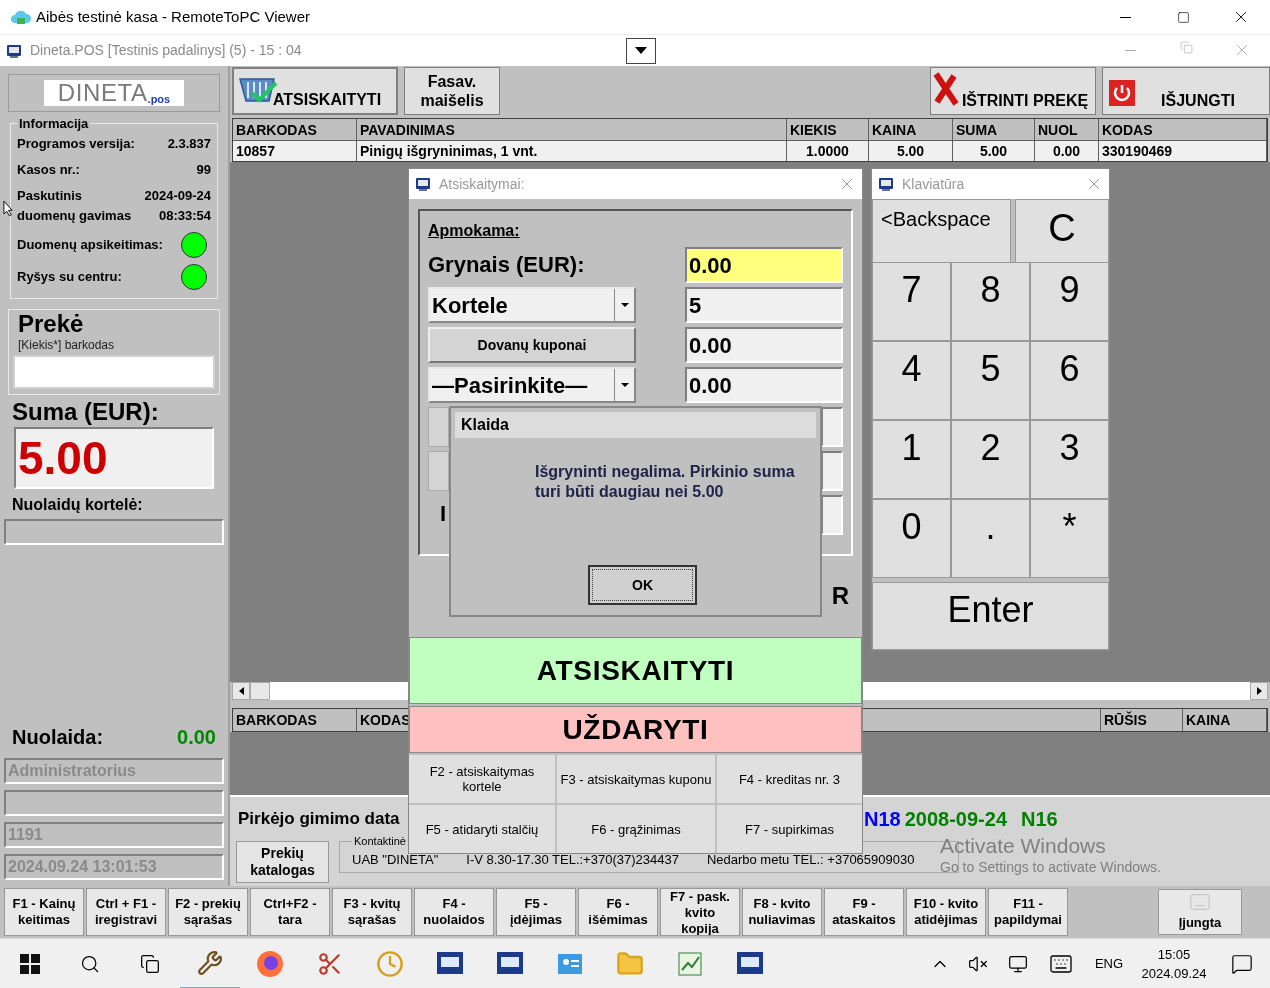  What do you see at coordinates (90, 244) in the screenshot?
I see `status-label: Duomenų apsikeitimas:` at bounding box center [90, 244].